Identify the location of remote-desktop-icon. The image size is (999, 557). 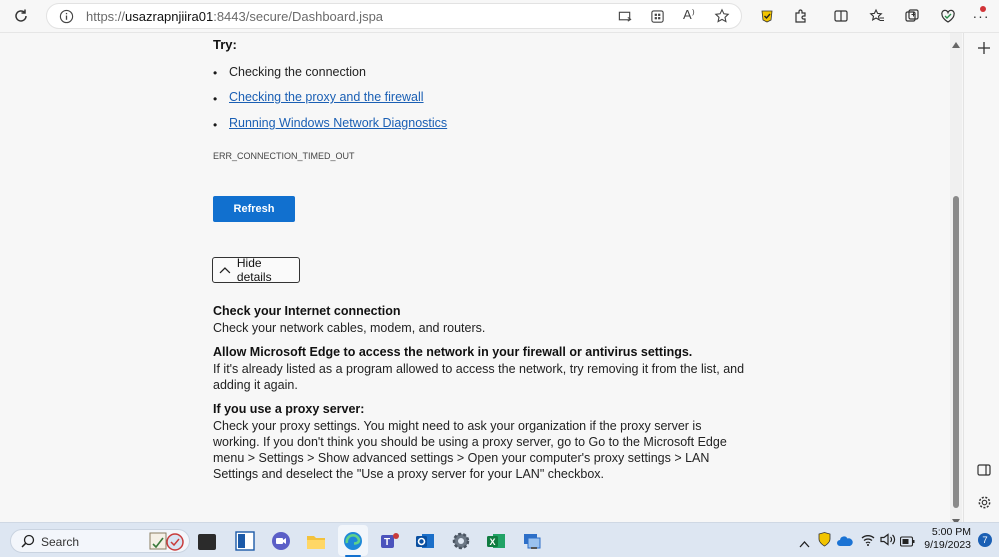
(532, 541).